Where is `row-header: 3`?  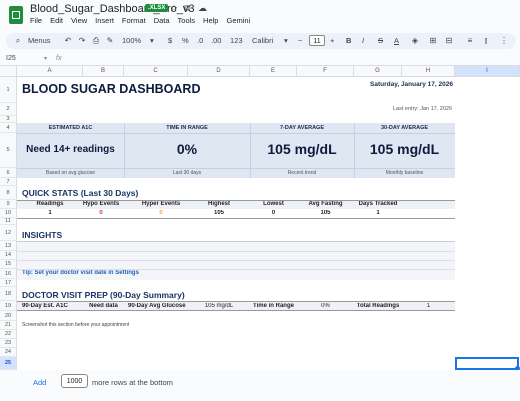
row-header: 3 is located at coordinates (8, 119).